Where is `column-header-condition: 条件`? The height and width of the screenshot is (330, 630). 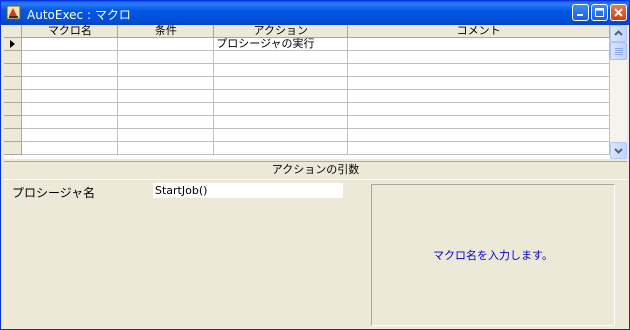 column-header-condition: 条件 is located at coordinates (166, 31).